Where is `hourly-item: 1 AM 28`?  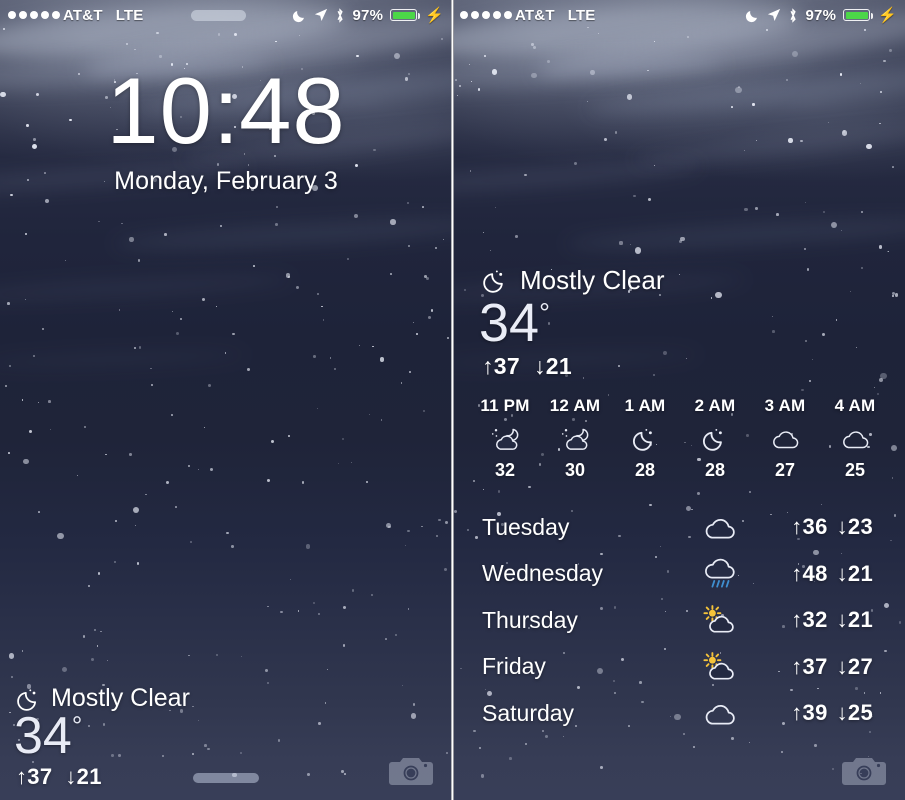
hourly-item: 1 AM 28 is located at coordinates (645, 438).